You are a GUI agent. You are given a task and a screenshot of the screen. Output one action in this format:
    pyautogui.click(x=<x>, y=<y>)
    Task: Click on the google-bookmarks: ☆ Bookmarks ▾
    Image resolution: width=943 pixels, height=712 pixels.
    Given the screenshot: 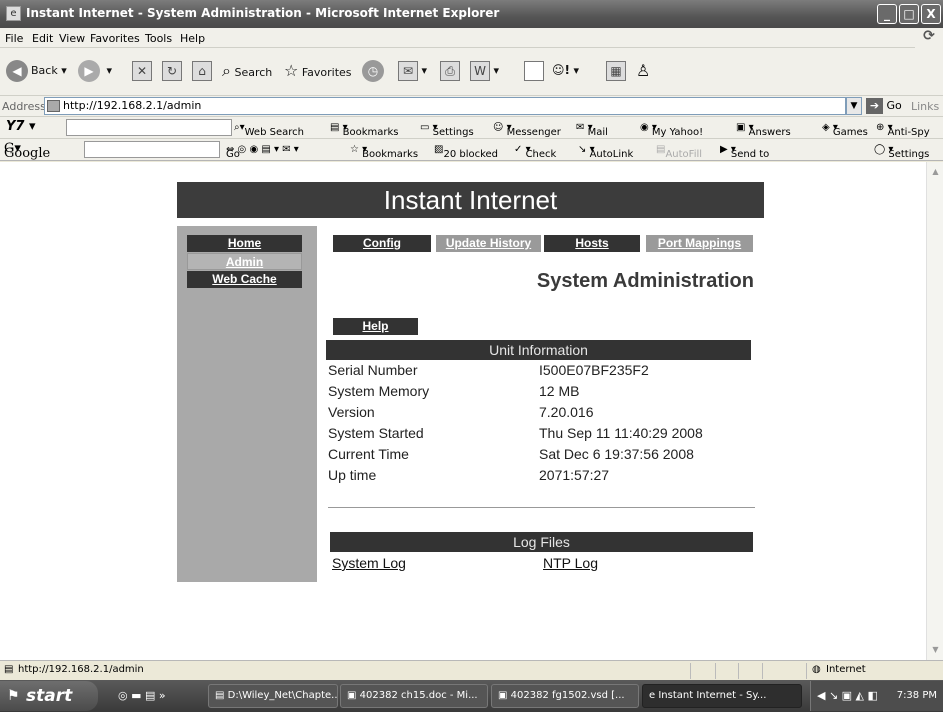 What is the action you would take?
    pyautogui.click(x=384, y=152)
    